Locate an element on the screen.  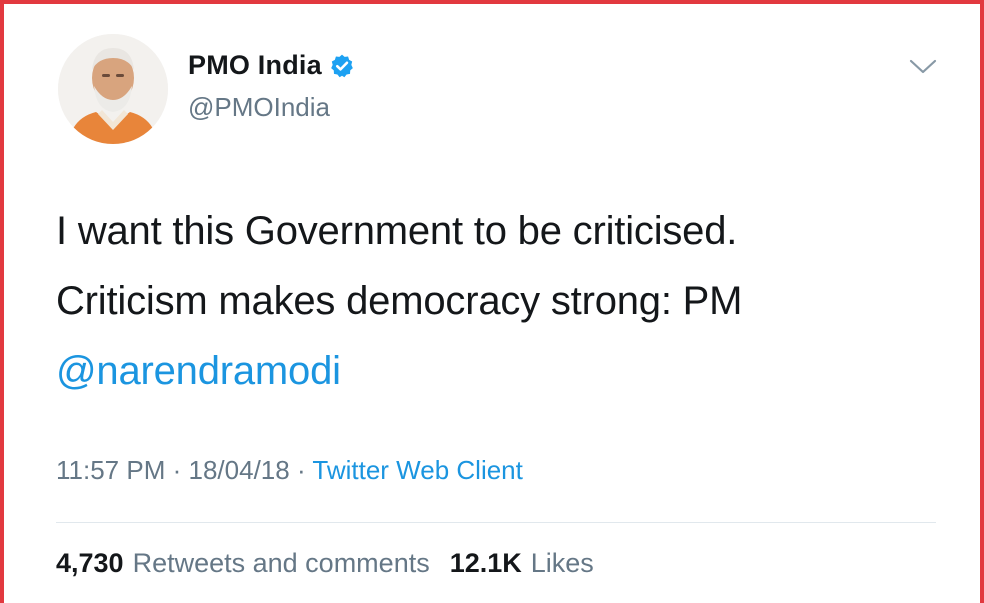
retweets-stat: 4,730 Retweets and comments is located at coordinates (243, 563).